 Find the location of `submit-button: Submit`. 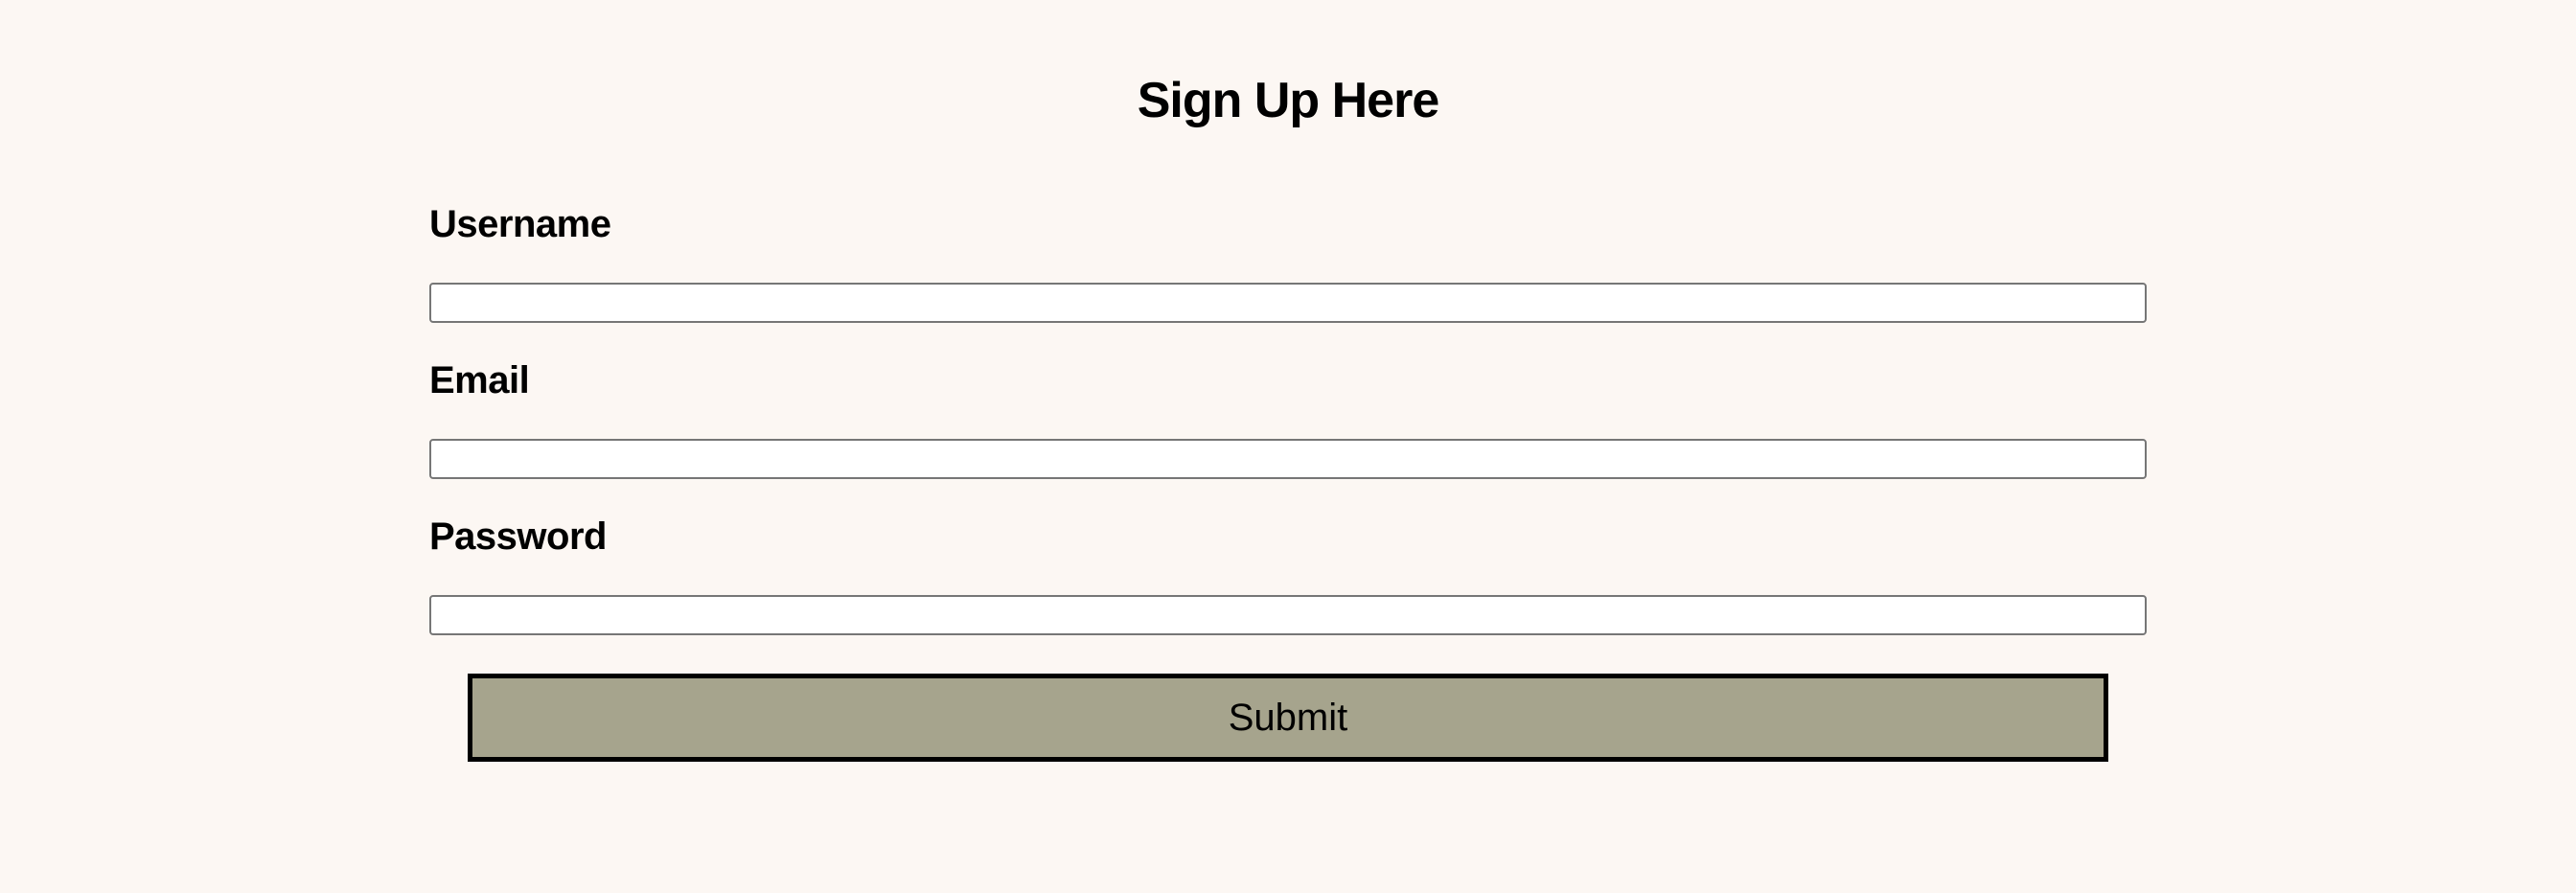

submit-button: Submit is located at coordinates (1288, 718).